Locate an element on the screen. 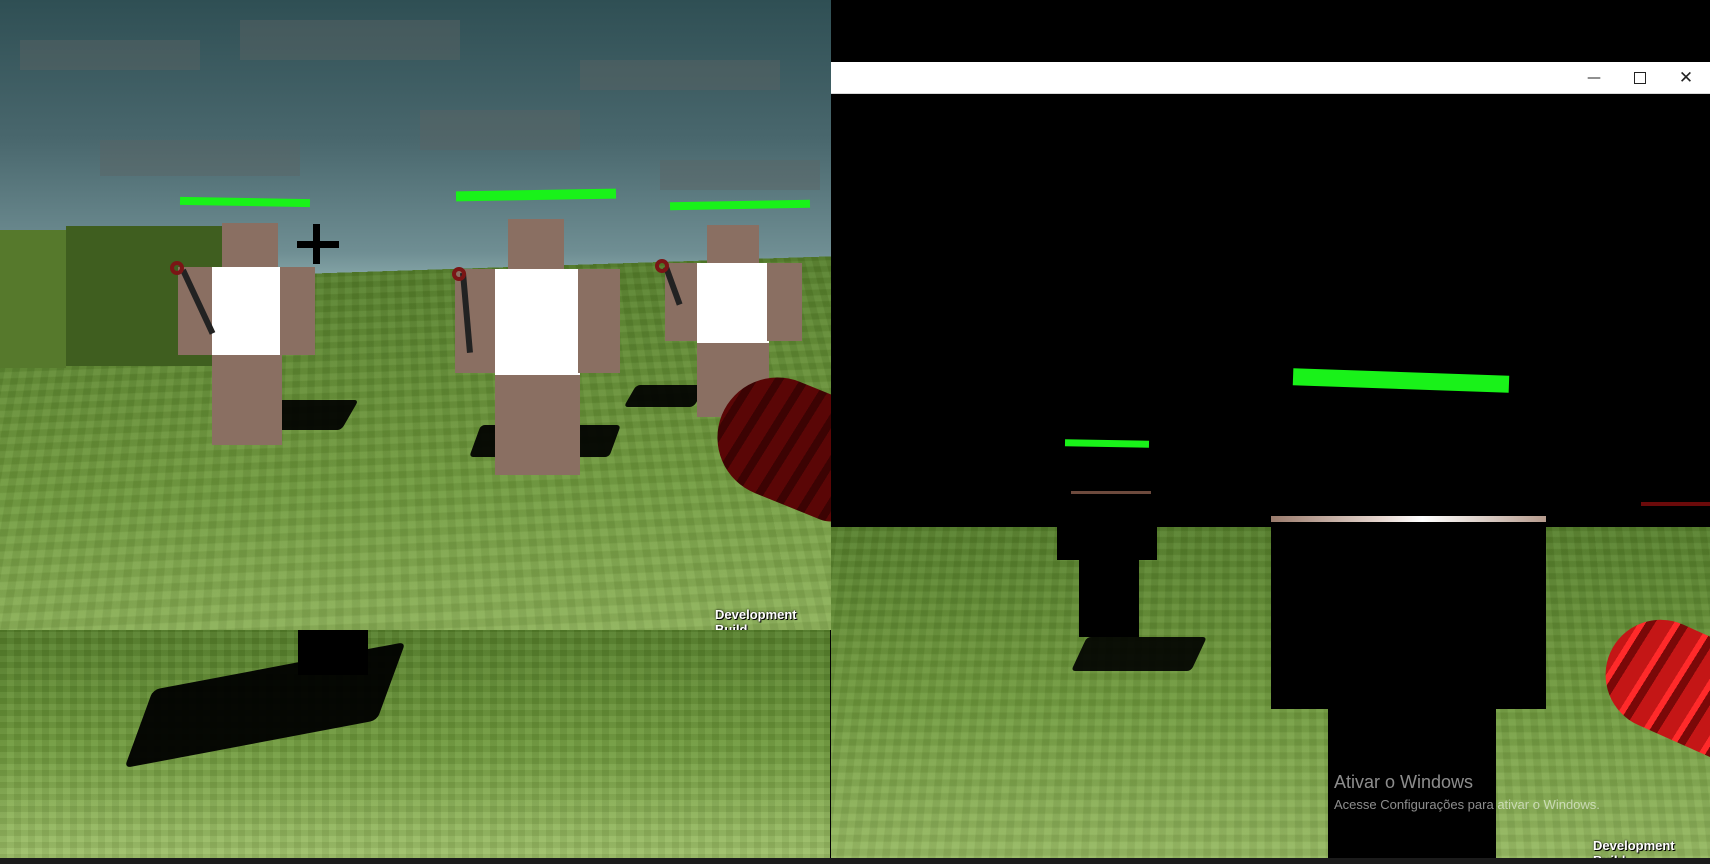  window-titlebar: — ✕ is located at coordinates (1270, 78).